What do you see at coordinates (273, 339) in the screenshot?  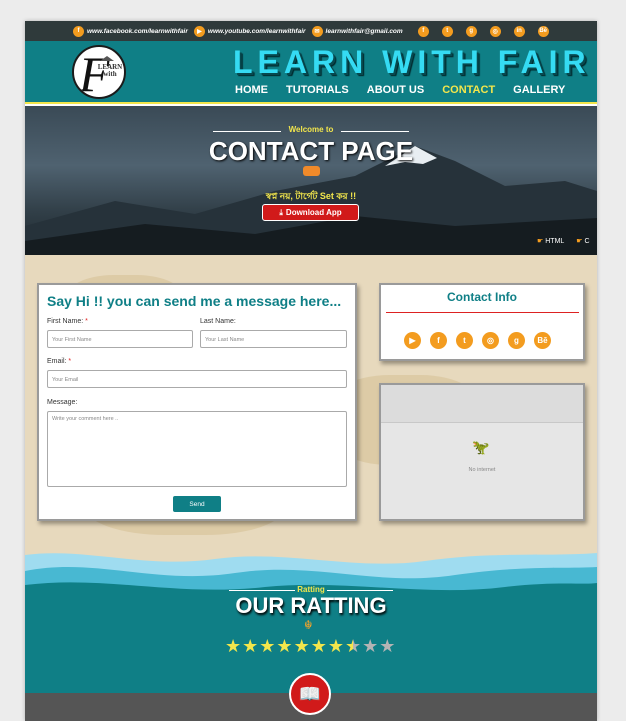 I see `last-name-input: Your Last Name` at bounding box center [273, 339].